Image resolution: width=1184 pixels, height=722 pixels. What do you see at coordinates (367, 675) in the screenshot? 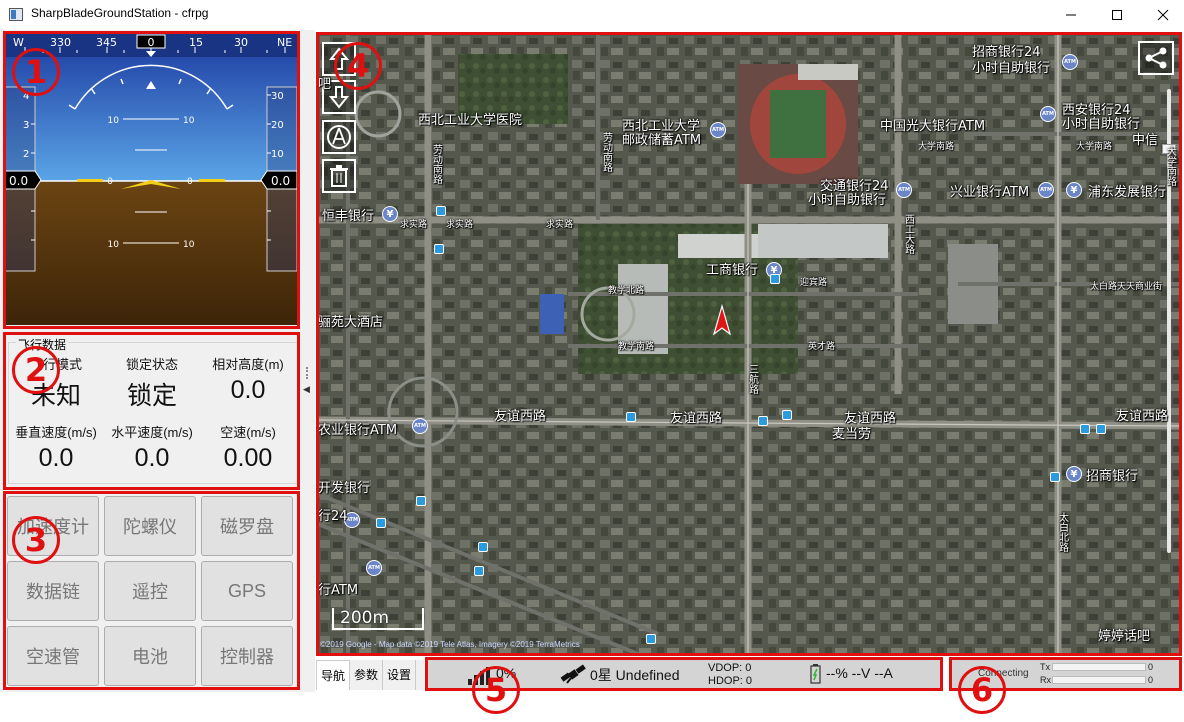
I see `tab-parameters: 参数` at bounding box center [367, 675].